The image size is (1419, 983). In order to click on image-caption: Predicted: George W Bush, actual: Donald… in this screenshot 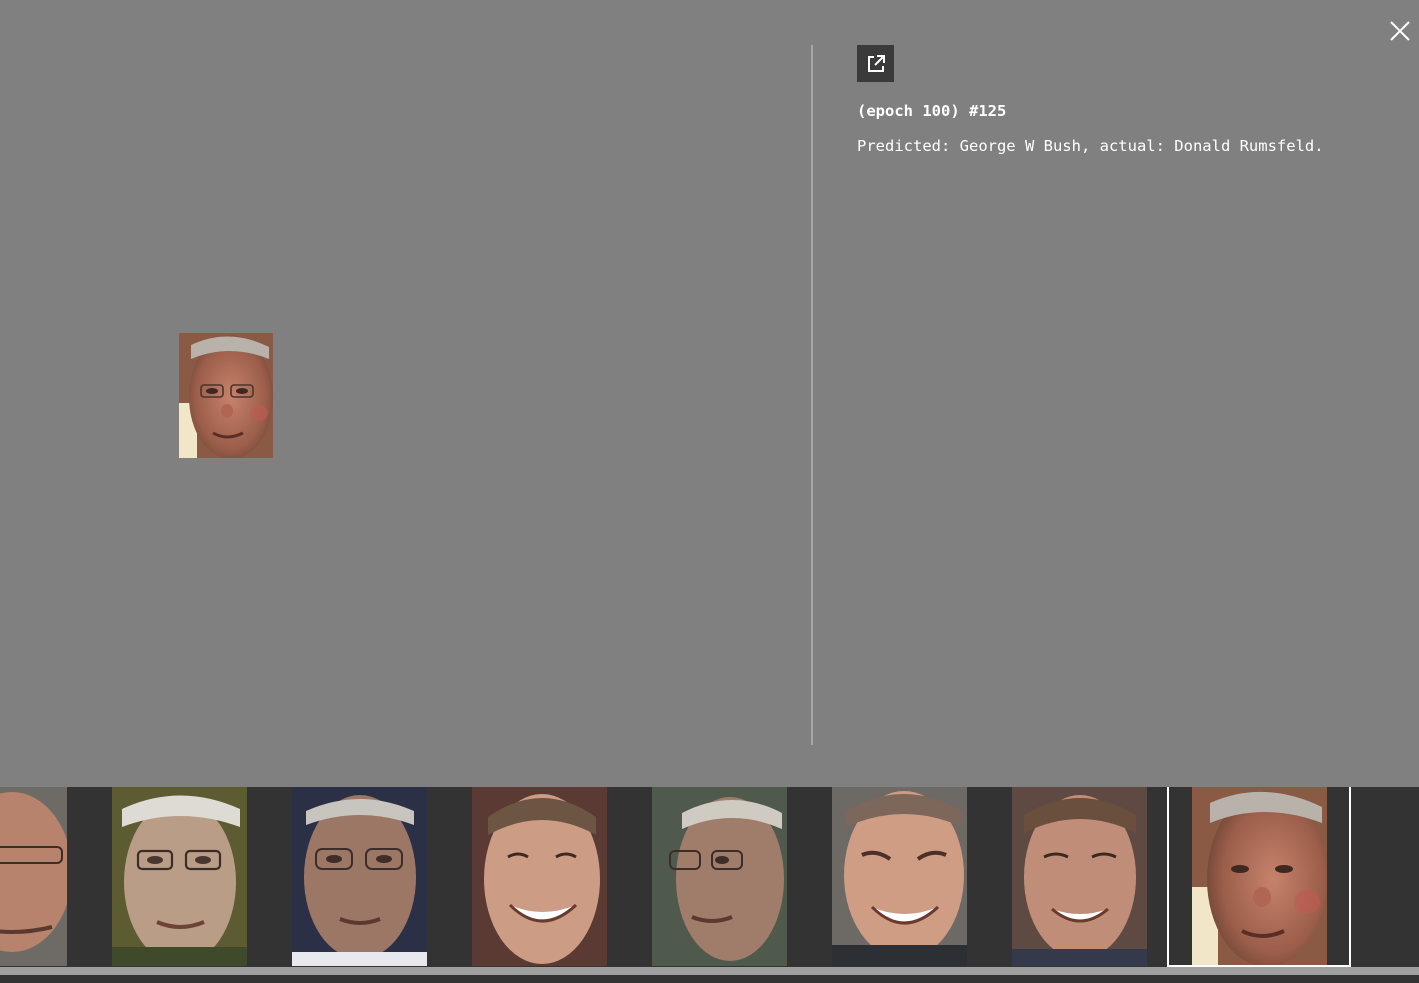, I will do `click(1090, 146)`.